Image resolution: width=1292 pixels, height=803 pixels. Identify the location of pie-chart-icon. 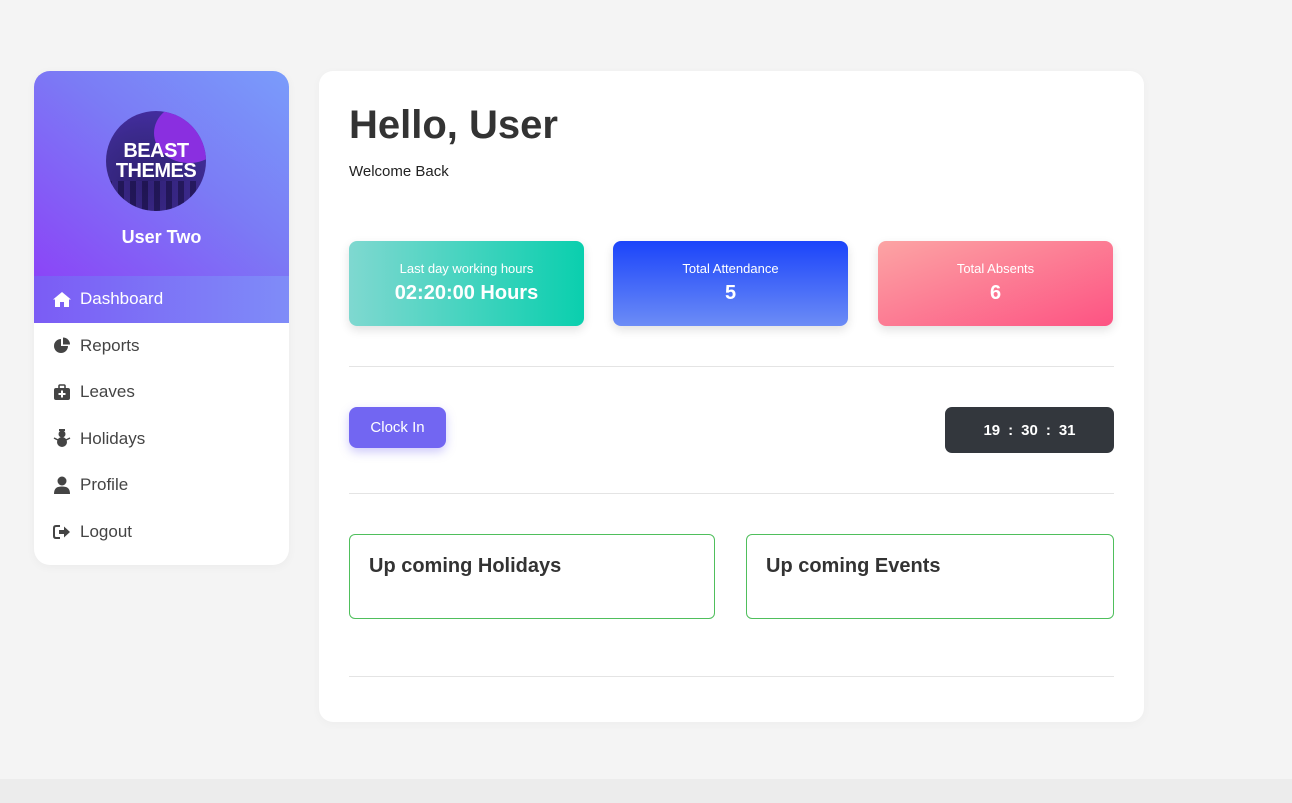
(62, 346).